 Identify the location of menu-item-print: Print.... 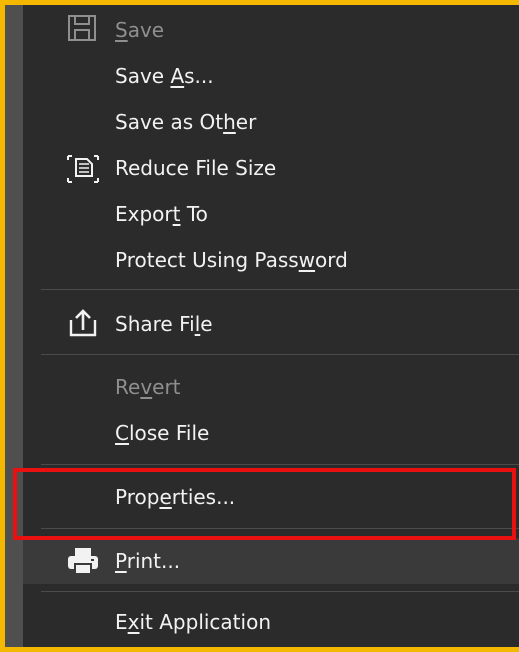
(271, 561).